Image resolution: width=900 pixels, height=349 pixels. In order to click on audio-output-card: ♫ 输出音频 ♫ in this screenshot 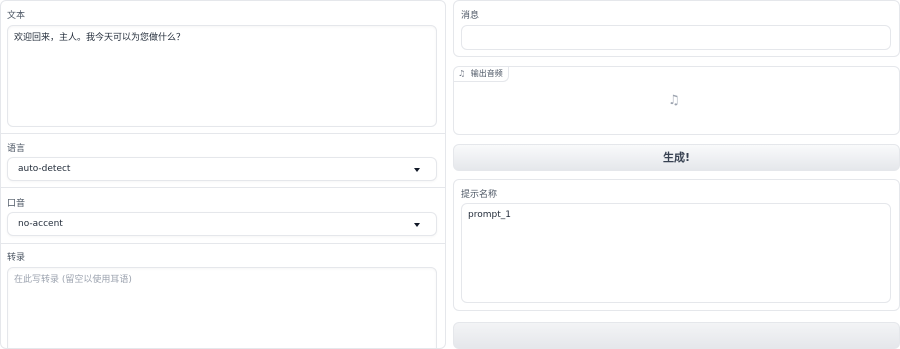, I will do `click(676, 100)`.